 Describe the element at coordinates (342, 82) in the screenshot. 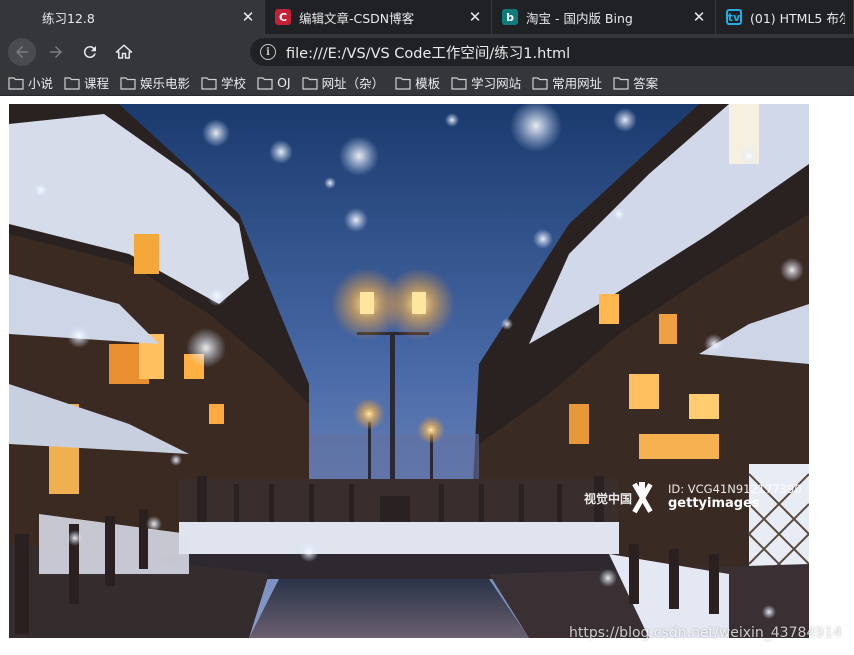

I see `bookmark-folder: 网址（杂）` at that location.